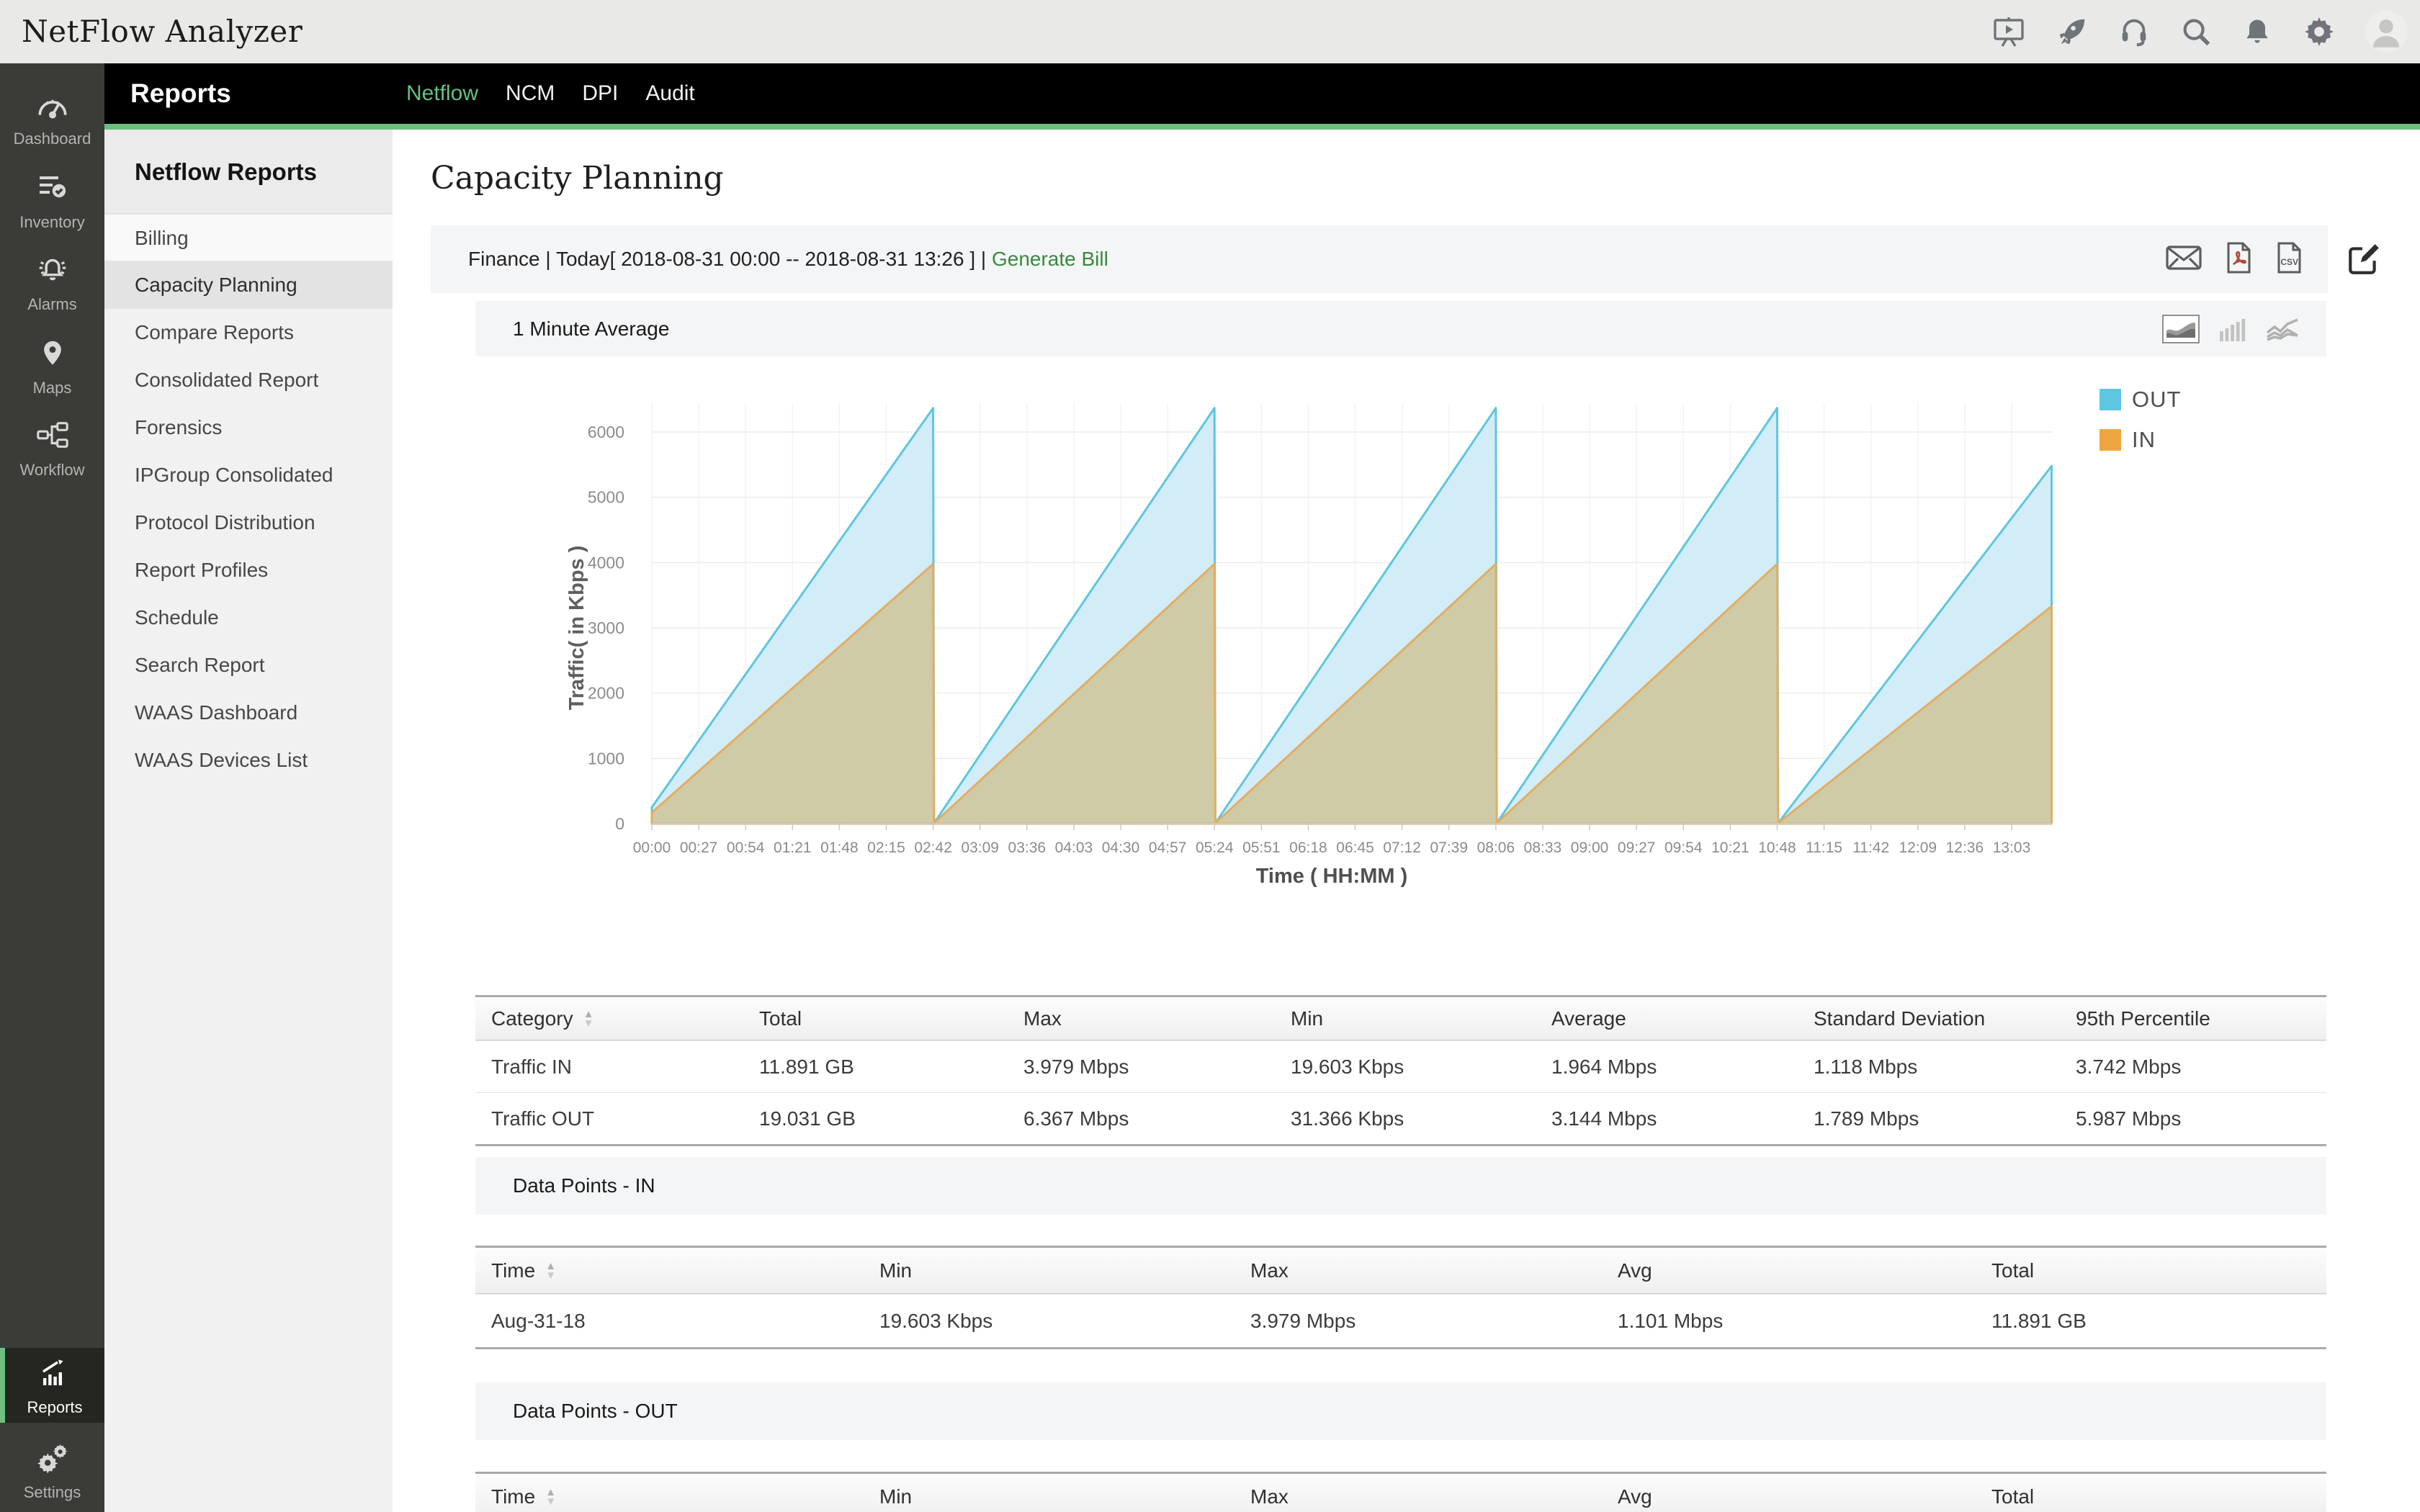 This screenshot has height=1512, width=2420. What do you see at coordinates (1262, 93) in the screenshot?
I see `appbar: Reports Netflow NCM DPI Audit` at bounding box center [1262, 93].